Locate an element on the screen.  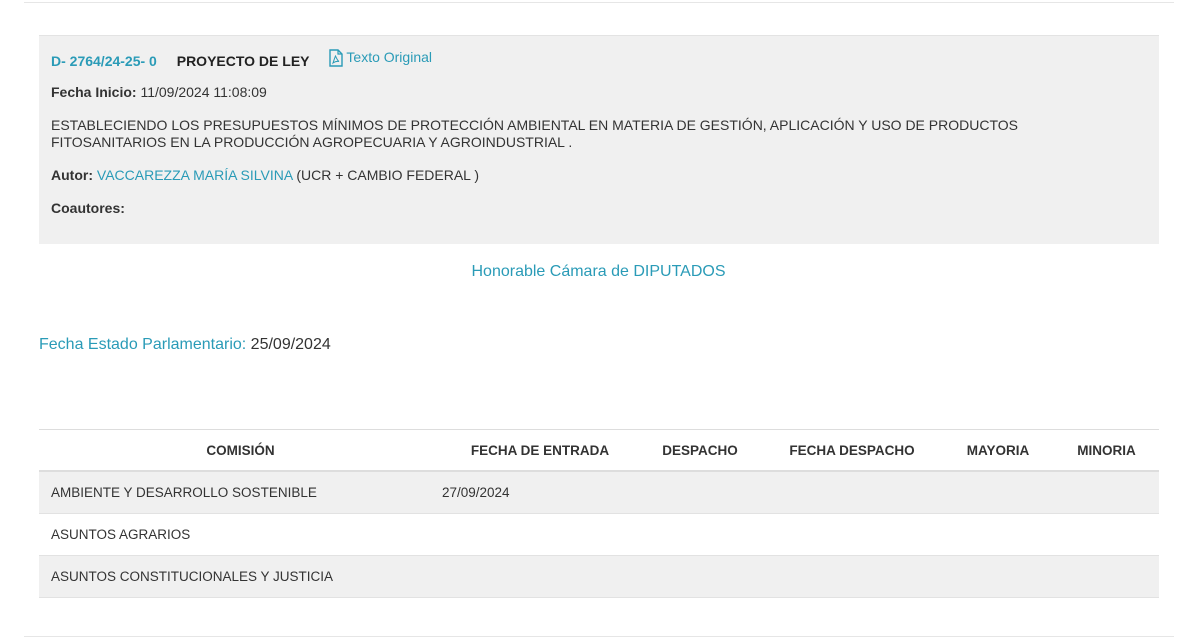
table-row: ASUNTOS CONSTITUCIONALES Y JUSTICIA is located at coordinates (599, 576).